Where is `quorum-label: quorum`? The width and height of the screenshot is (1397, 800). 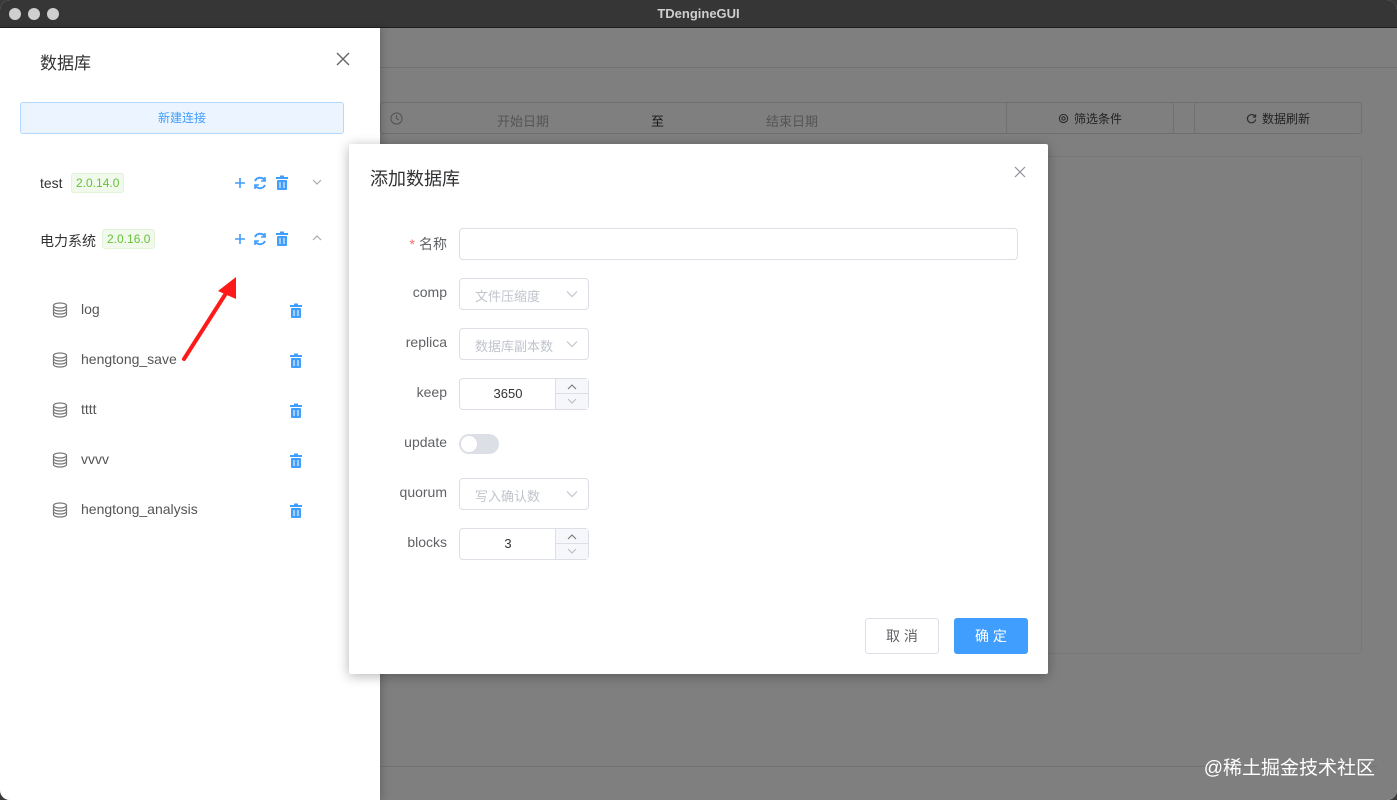
quorum-label: quorum is located at coordinates (423, 492).